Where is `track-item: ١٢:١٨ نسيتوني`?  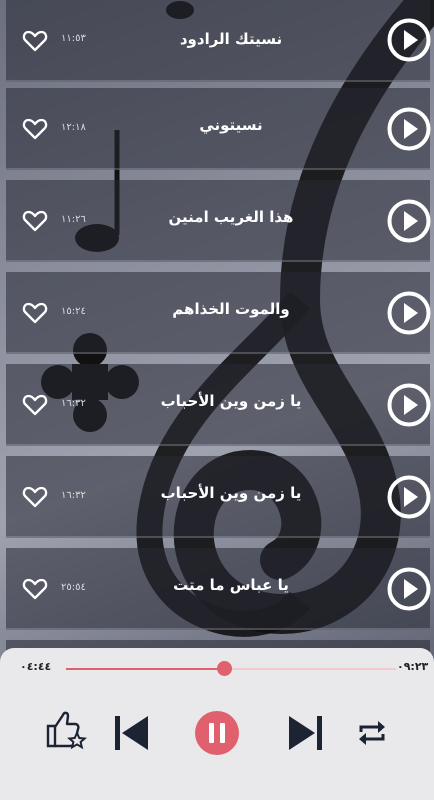
track-item: ١٢:١٨ نسيتوني is located at coordinates (218, 129).